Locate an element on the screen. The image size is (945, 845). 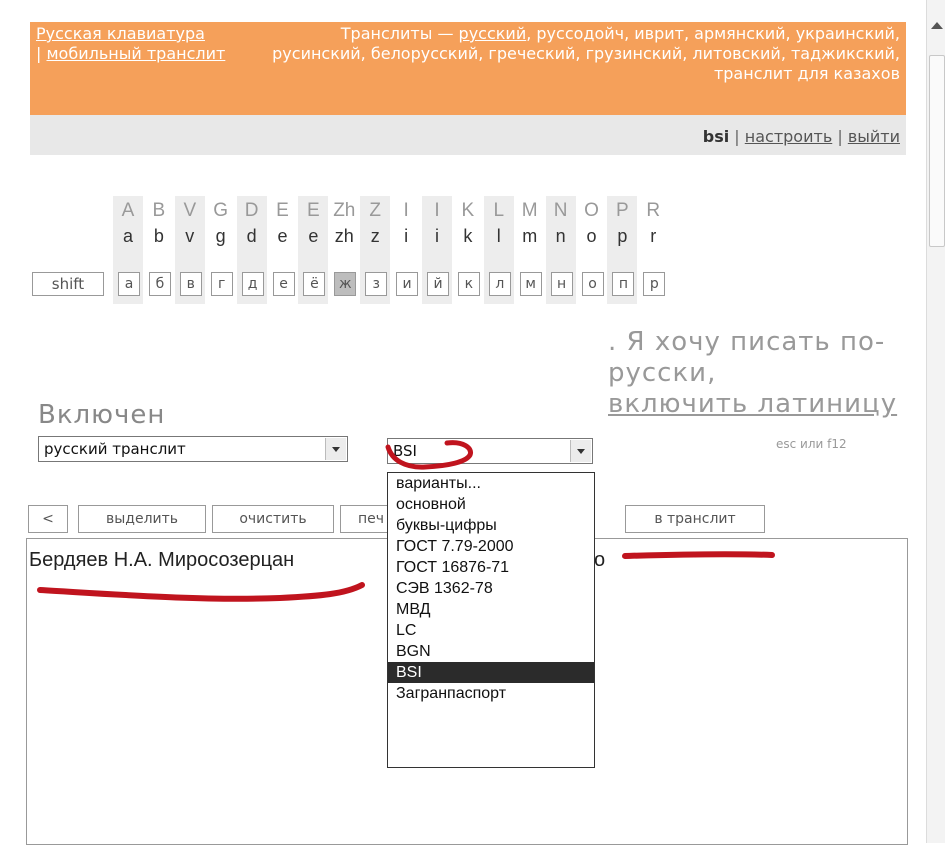
annotation-circle-mark is located at coordinates (429, 455).